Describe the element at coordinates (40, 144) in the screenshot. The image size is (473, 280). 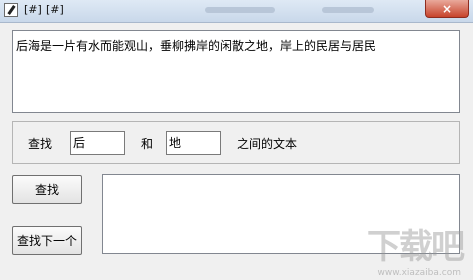
I see `find-label: 查找` at that location.